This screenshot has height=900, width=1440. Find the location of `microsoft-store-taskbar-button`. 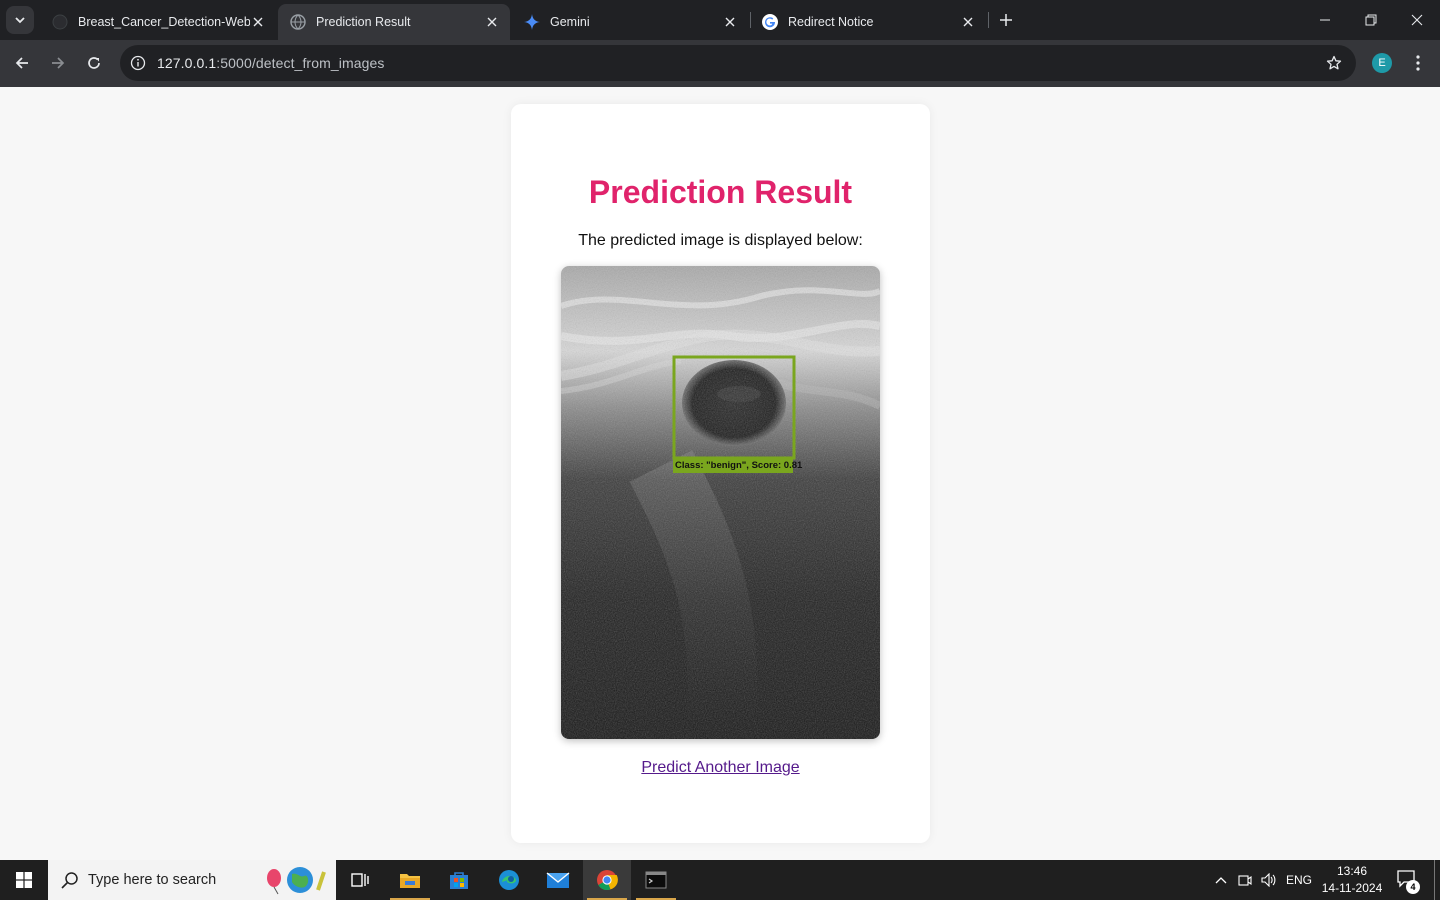

microsoft-store-taskbar-button is located at coordinates (459, 880).